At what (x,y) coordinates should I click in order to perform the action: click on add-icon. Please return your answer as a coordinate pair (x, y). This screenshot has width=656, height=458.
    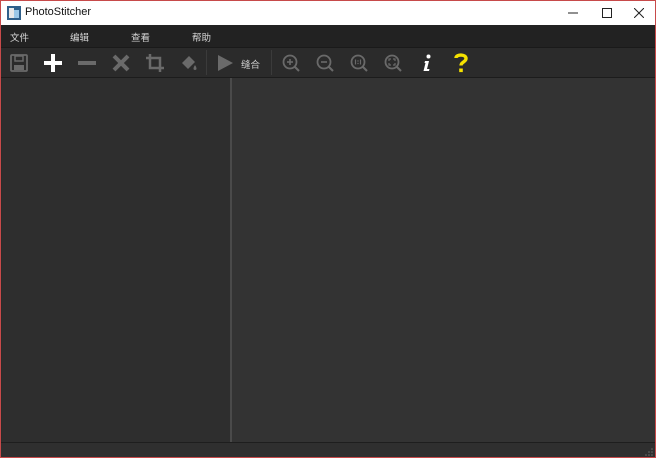
    Looking at the image, I should click on (53, 63).